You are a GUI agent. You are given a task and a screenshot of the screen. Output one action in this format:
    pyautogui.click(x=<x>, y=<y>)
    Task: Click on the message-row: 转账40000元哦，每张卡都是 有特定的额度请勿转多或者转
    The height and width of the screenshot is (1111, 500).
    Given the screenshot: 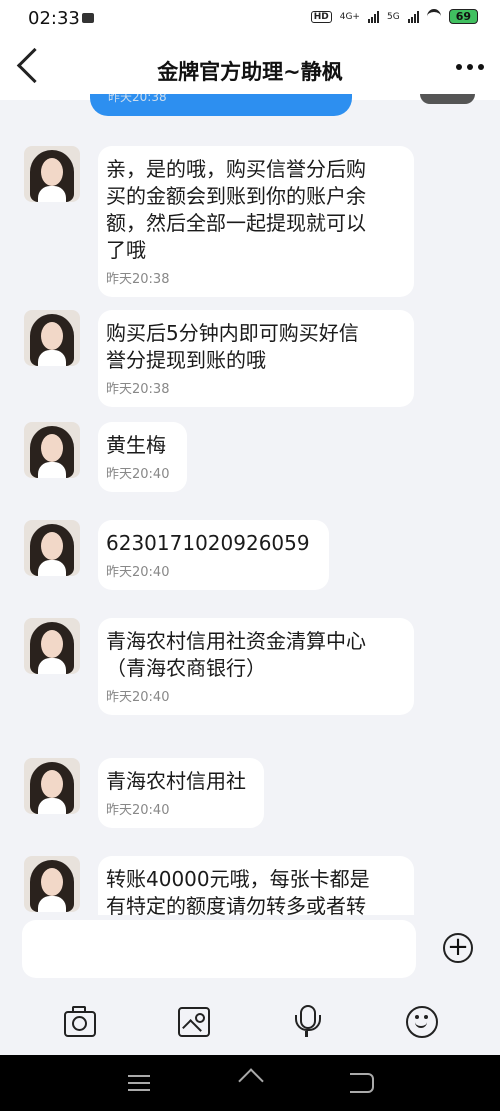 What is the action you would take?
    pyautogui.click(x=250, y=887)
    